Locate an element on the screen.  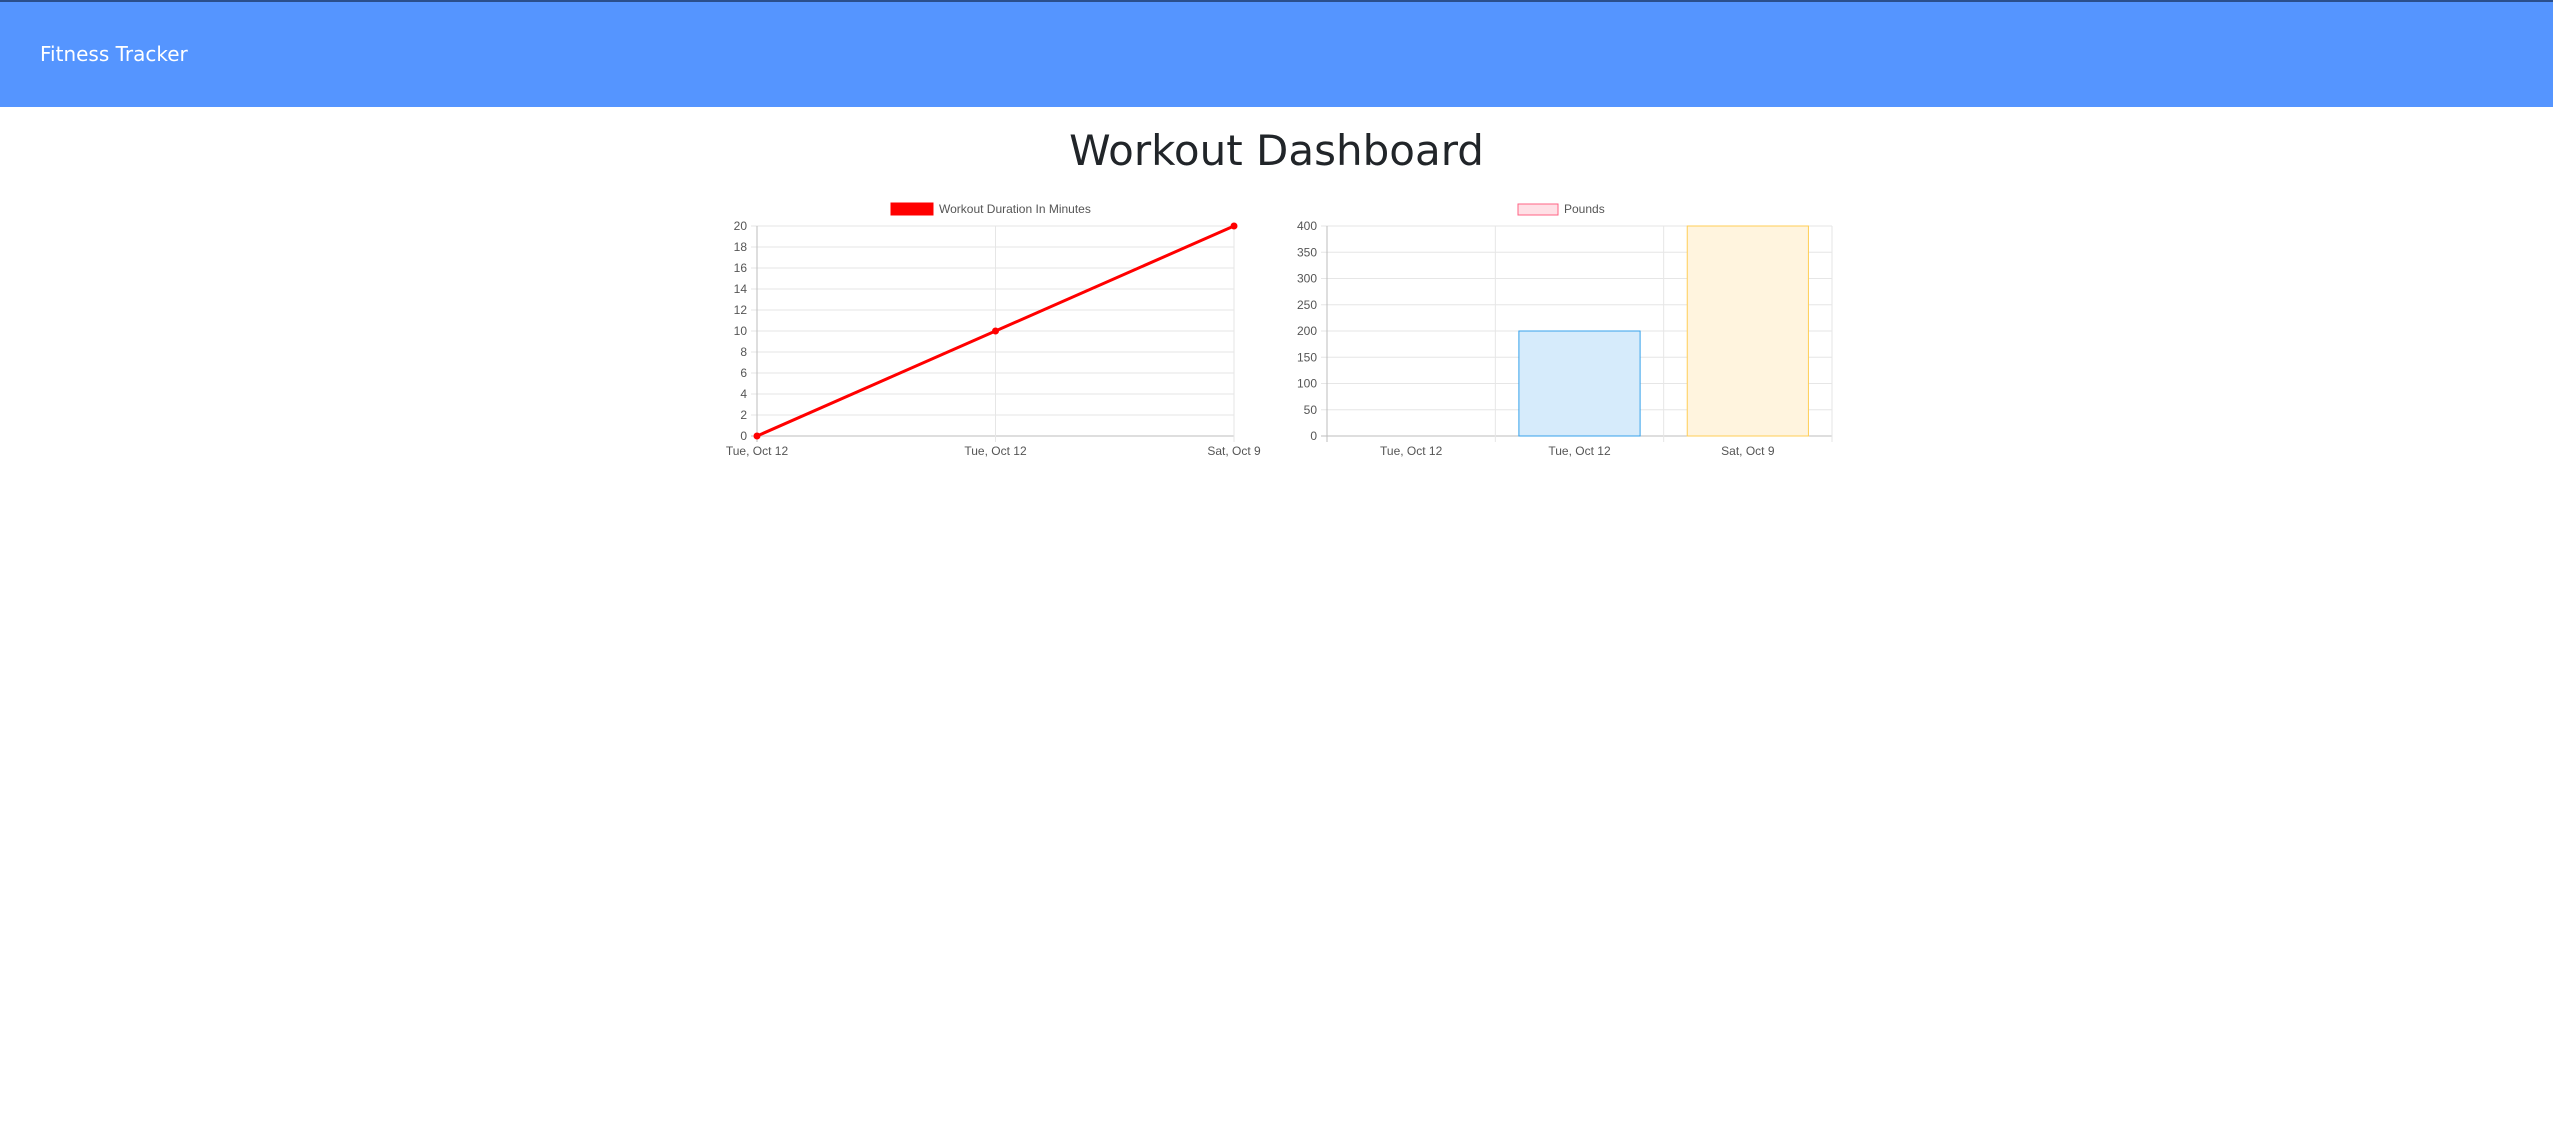
navbar: Fitness Tracker is located at coordinates (1276, 53).